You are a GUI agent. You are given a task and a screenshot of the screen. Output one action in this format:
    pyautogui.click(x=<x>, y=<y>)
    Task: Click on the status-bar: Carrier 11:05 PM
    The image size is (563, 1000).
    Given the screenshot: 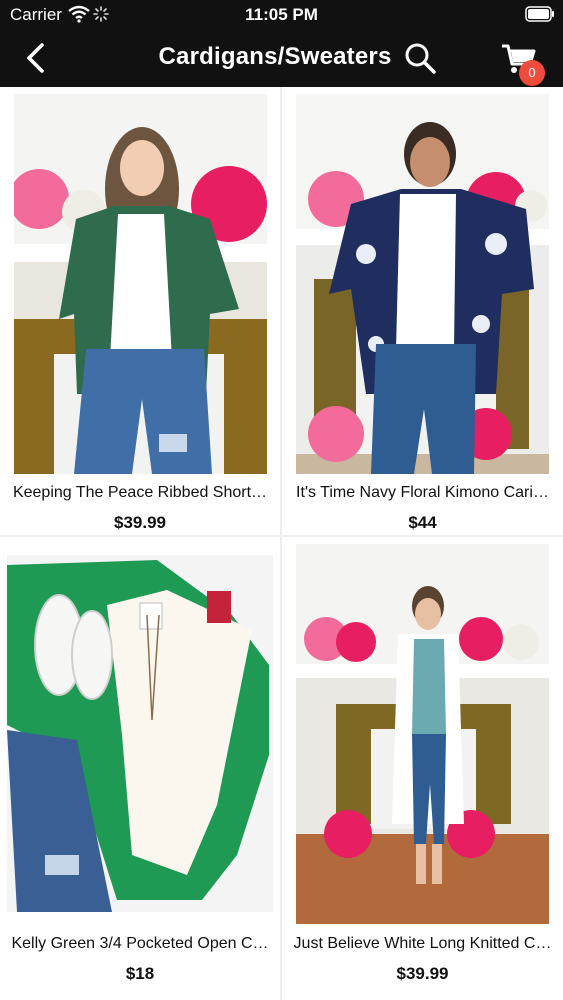 What is the action you would take?
    pyautogui.click(x=281, y=15)
    